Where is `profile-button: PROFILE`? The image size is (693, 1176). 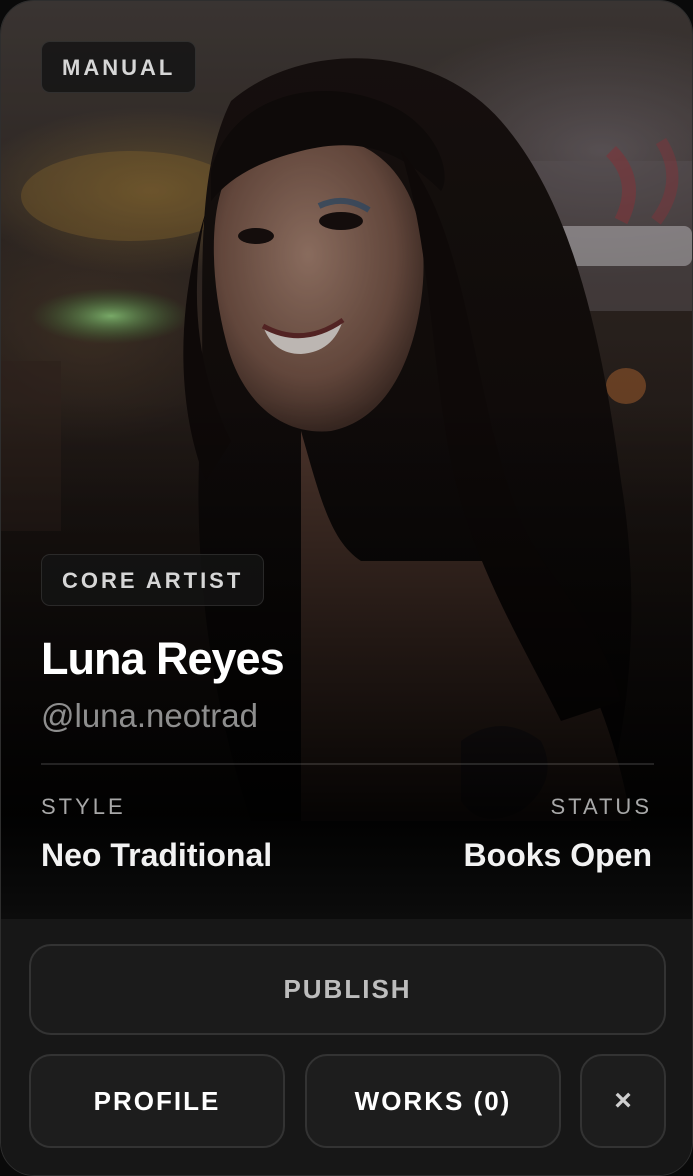
profile-button: PROFILE is located at coordinates (157, 1101).